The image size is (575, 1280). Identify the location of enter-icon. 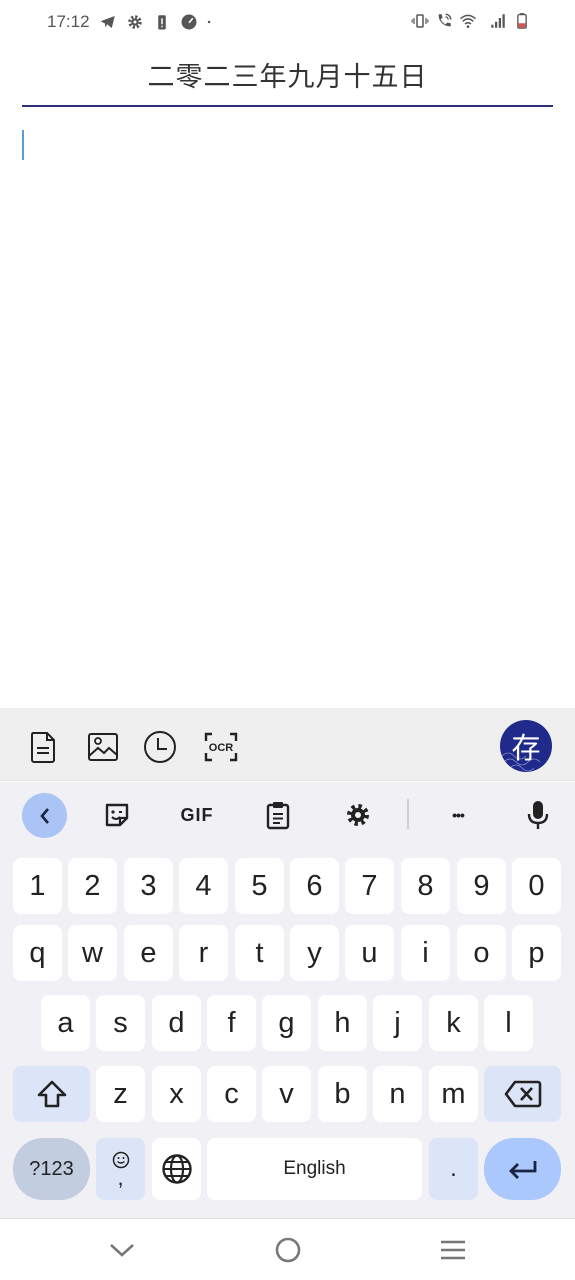
(522, 1170).